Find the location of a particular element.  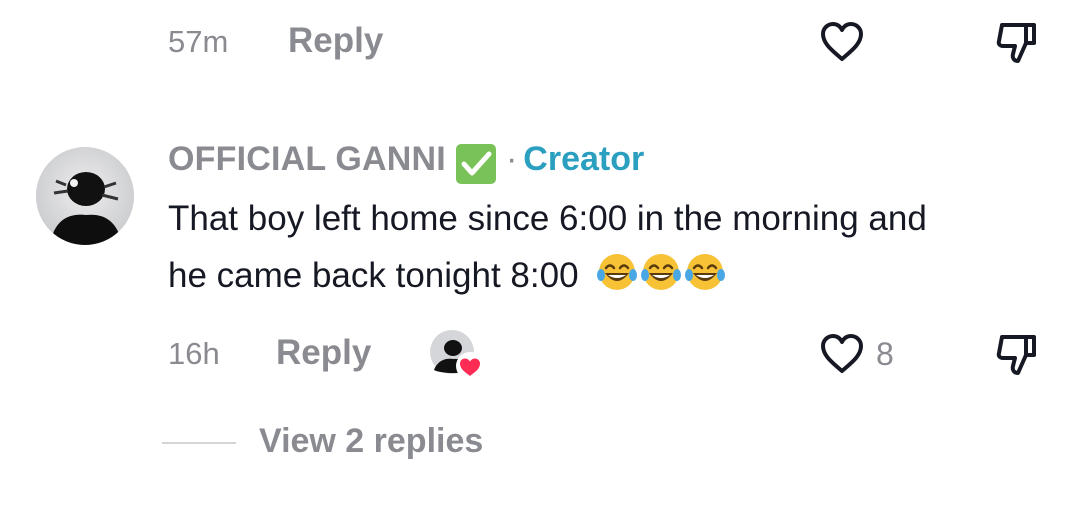

comment-header: OFFICIAL GANNI · Creator is located at coordinates (406, 163).